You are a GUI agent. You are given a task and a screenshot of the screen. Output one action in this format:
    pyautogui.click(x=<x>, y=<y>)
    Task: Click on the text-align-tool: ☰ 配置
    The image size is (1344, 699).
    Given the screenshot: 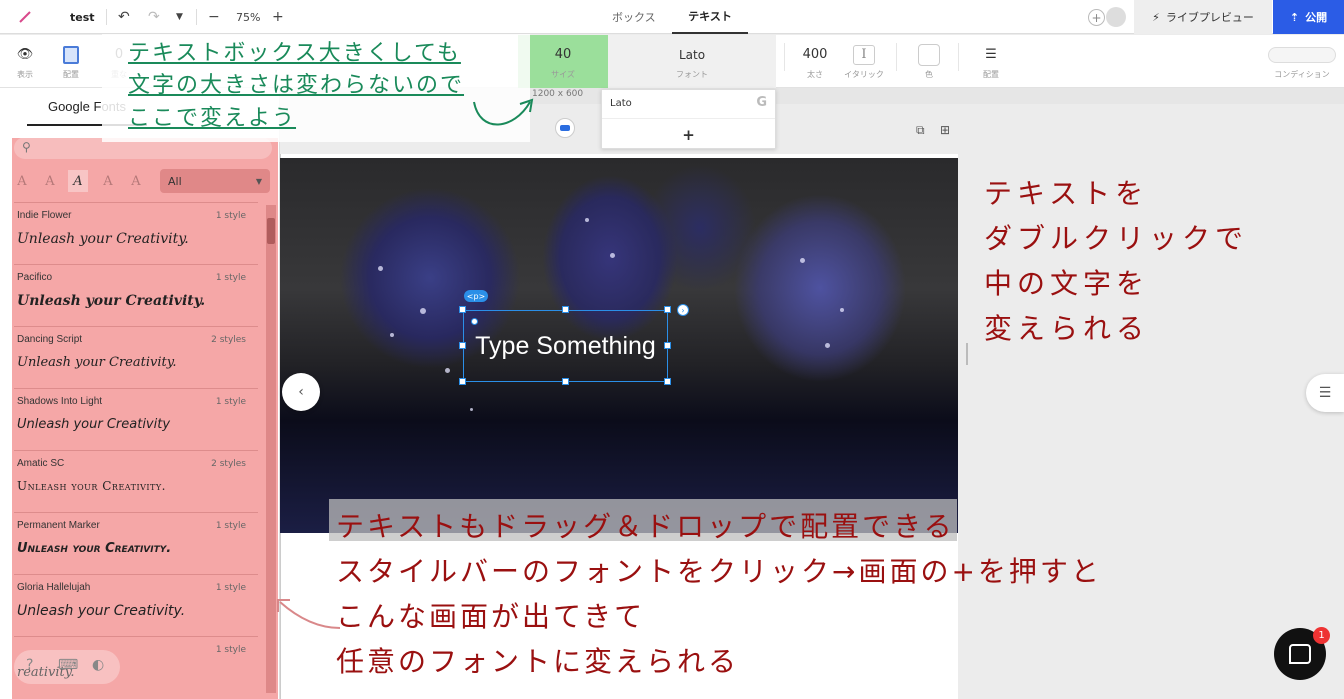 What is the action you would take?
    pyautogui.click(x=991, y=61)
    